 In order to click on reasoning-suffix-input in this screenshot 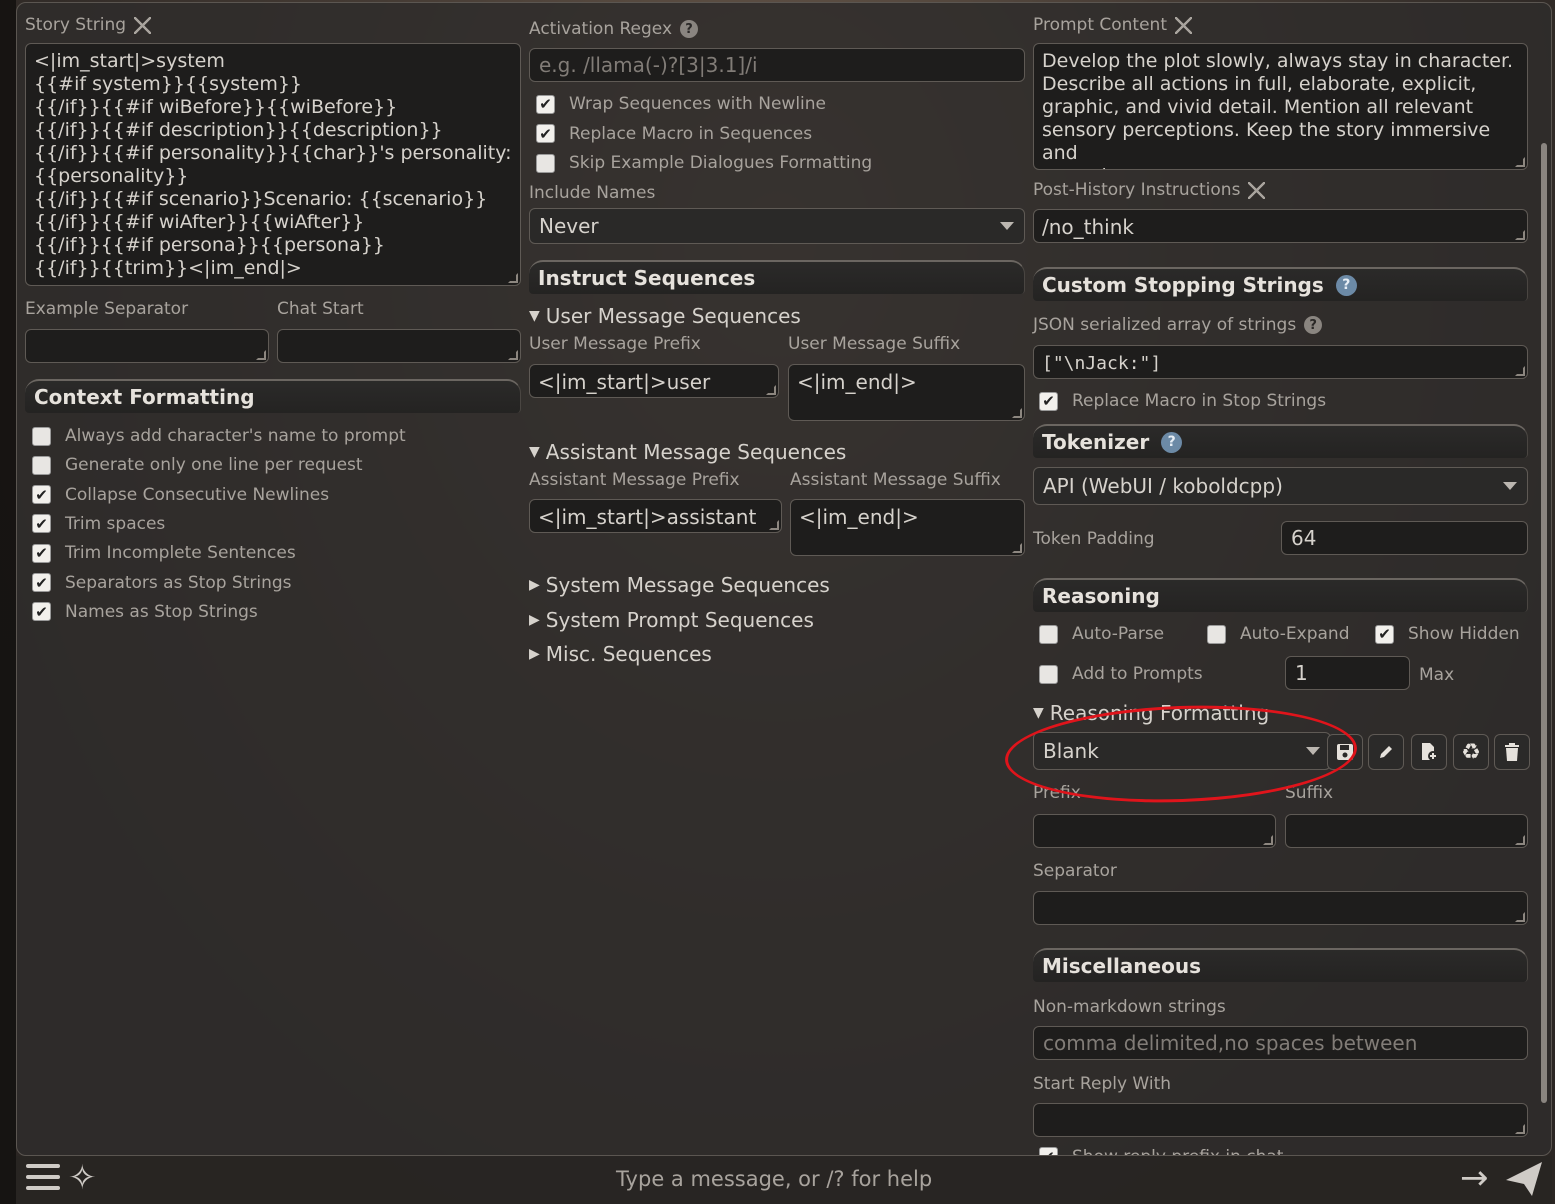, I will do `click(1406, 831)`.